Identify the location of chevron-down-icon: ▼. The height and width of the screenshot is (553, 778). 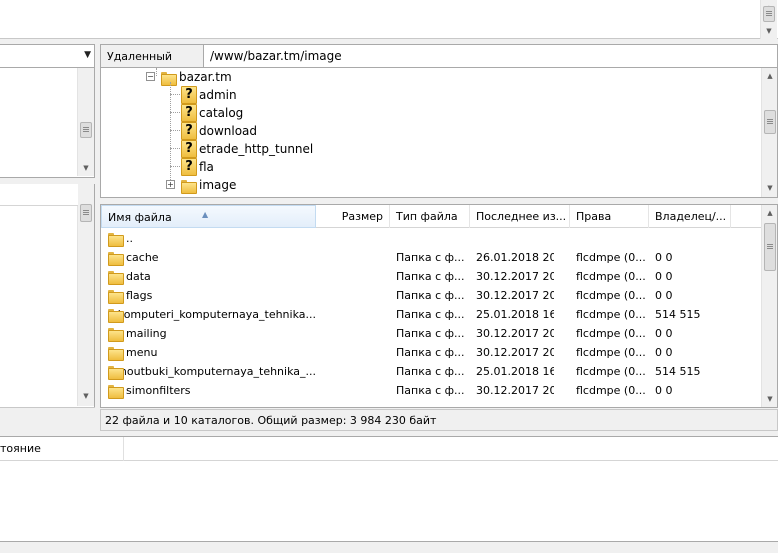
(87, 55).